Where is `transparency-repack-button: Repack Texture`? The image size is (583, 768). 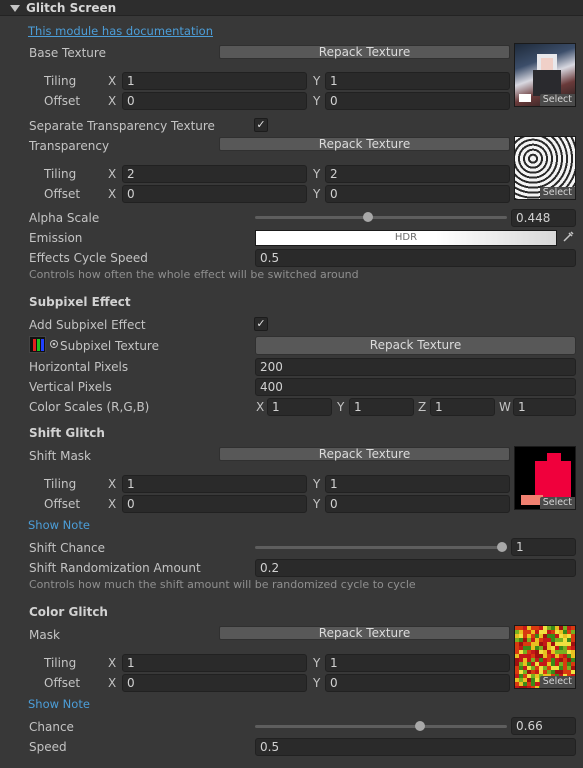
transparency-repack-button: Repack Texture is located at coordinates (364, 144).